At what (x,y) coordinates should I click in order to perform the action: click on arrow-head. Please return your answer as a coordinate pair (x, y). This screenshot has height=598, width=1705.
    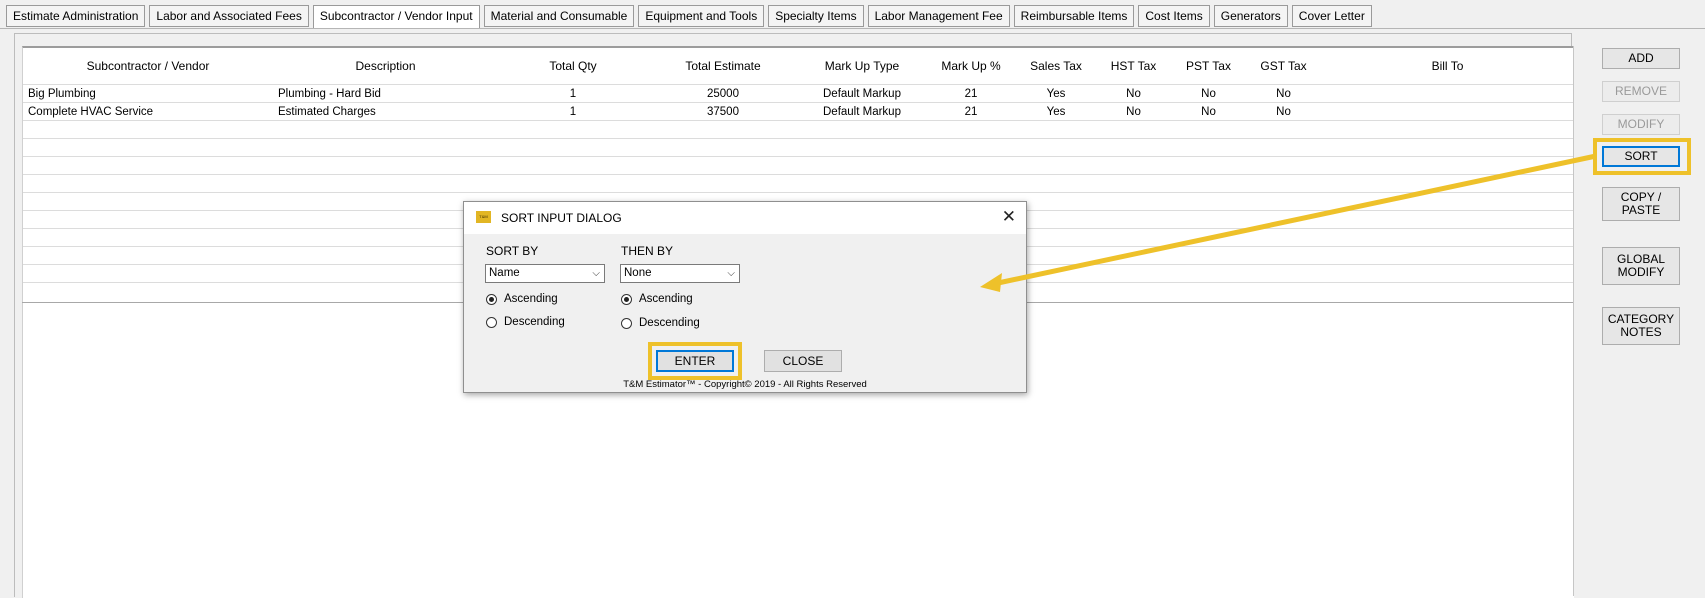
    Looking at the image, I should click on (991, 282).